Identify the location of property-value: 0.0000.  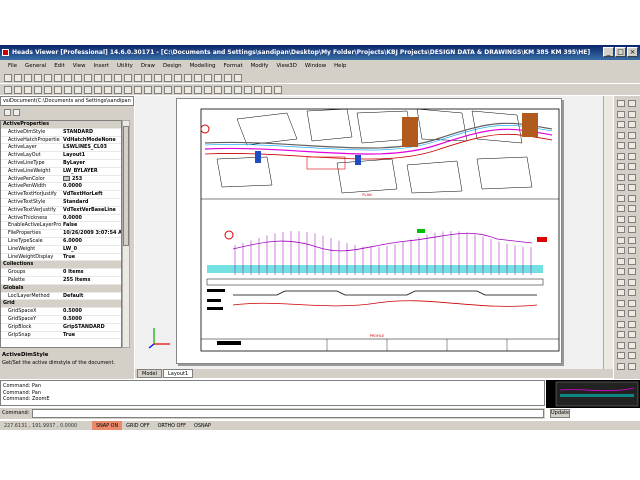
(92, 187).